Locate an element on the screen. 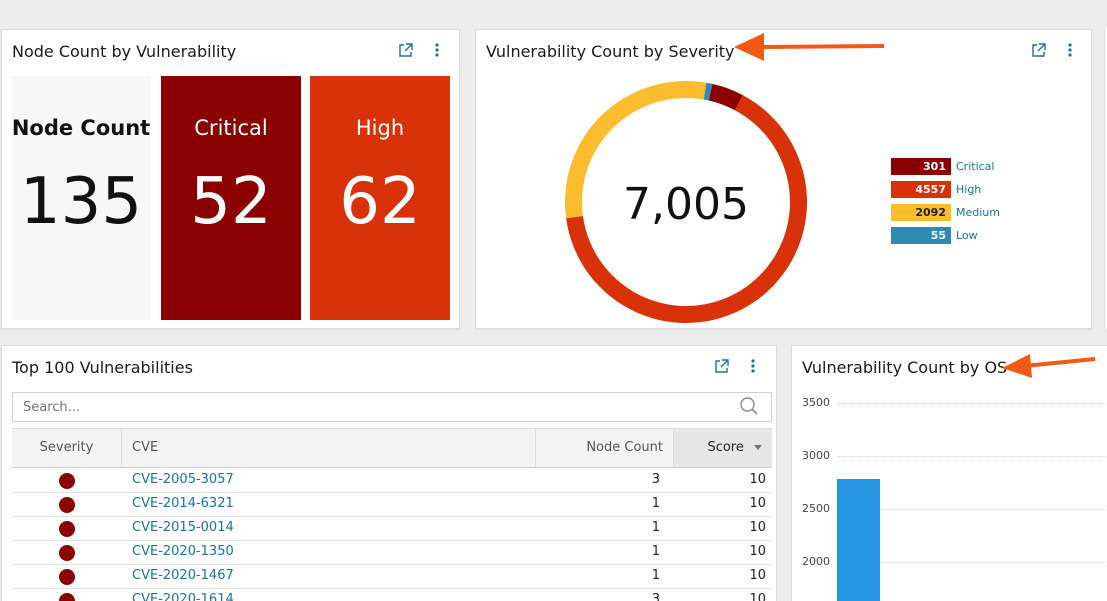 The image size is (1107, 601). legend-high-label: High is located at coordinates (969, 189).